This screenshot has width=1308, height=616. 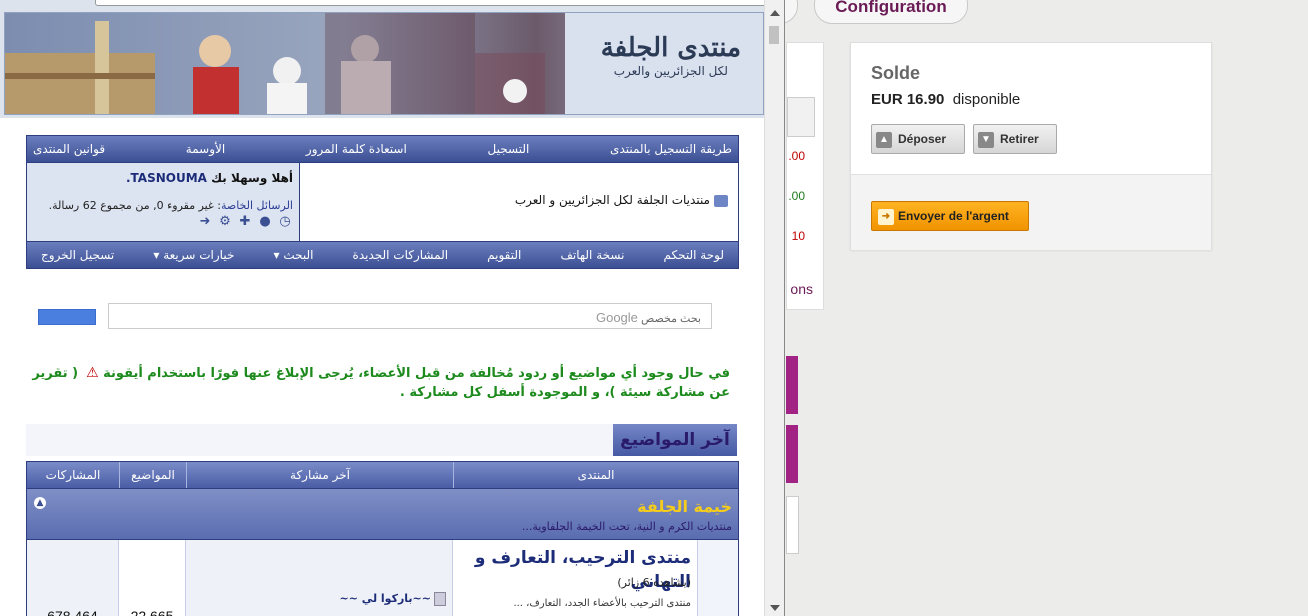 I want to click on scroll-thumb, so click(x=774, y=35).